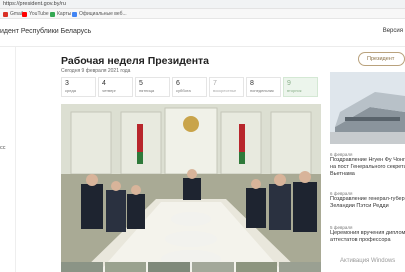  I want to click on day-number: 7, so click(215, 83).